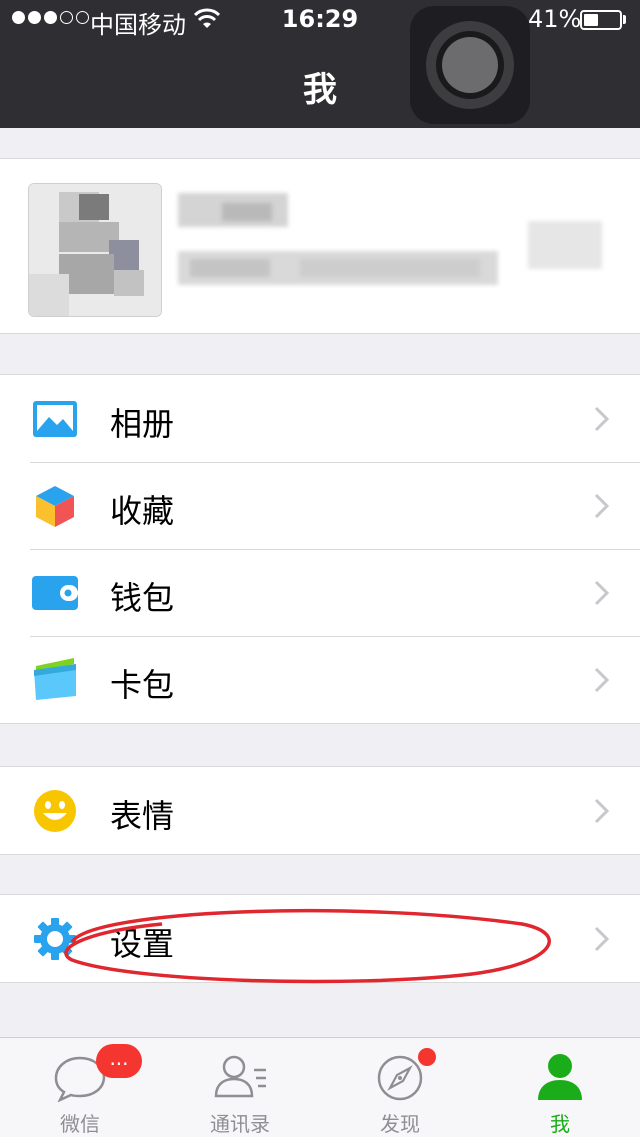 The image size is (640, 1137). I want to click on page-title: 我, so click(320, 90).